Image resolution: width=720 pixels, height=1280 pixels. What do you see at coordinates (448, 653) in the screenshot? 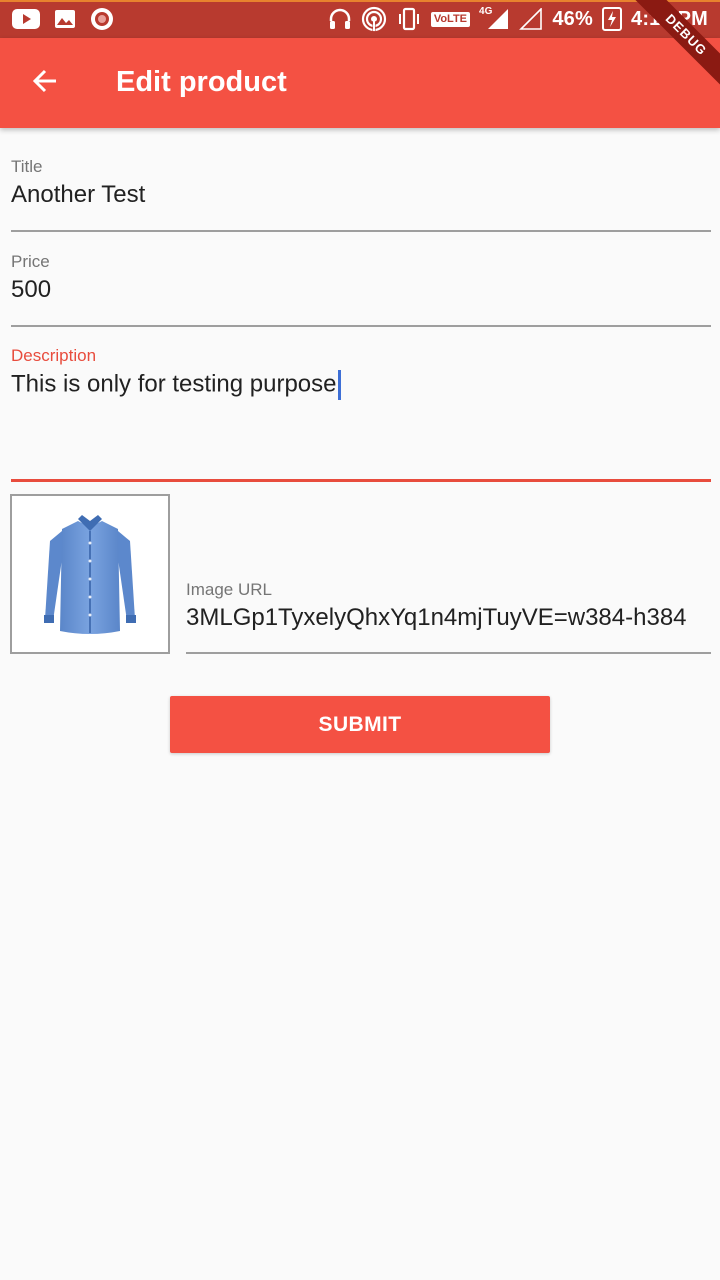
I see `image-url-field-underline` at bounding box center [448, 653].